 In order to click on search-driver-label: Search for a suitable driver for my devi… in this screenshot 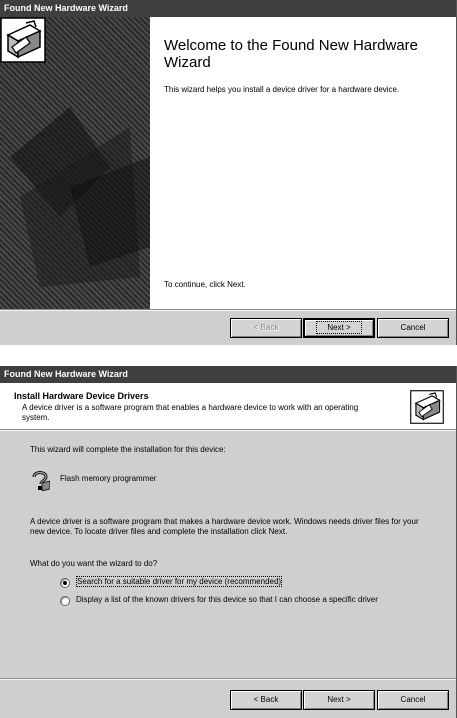, I will do `click(179, 581)`.